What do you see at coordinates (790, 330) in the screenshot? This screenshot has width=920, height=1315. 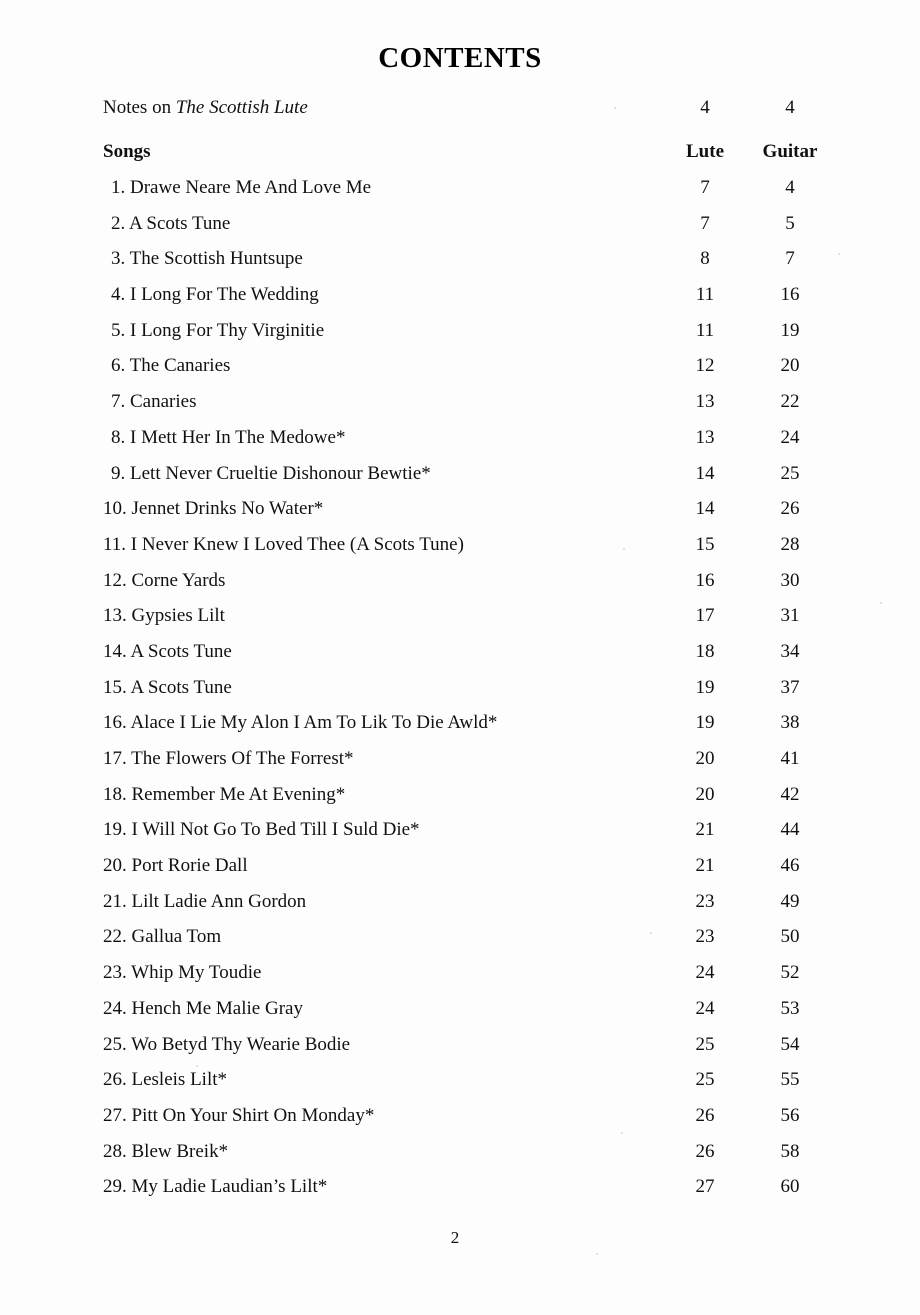 I see `toc-entry-guitar-page: 19` at bounding box center [790, 330].